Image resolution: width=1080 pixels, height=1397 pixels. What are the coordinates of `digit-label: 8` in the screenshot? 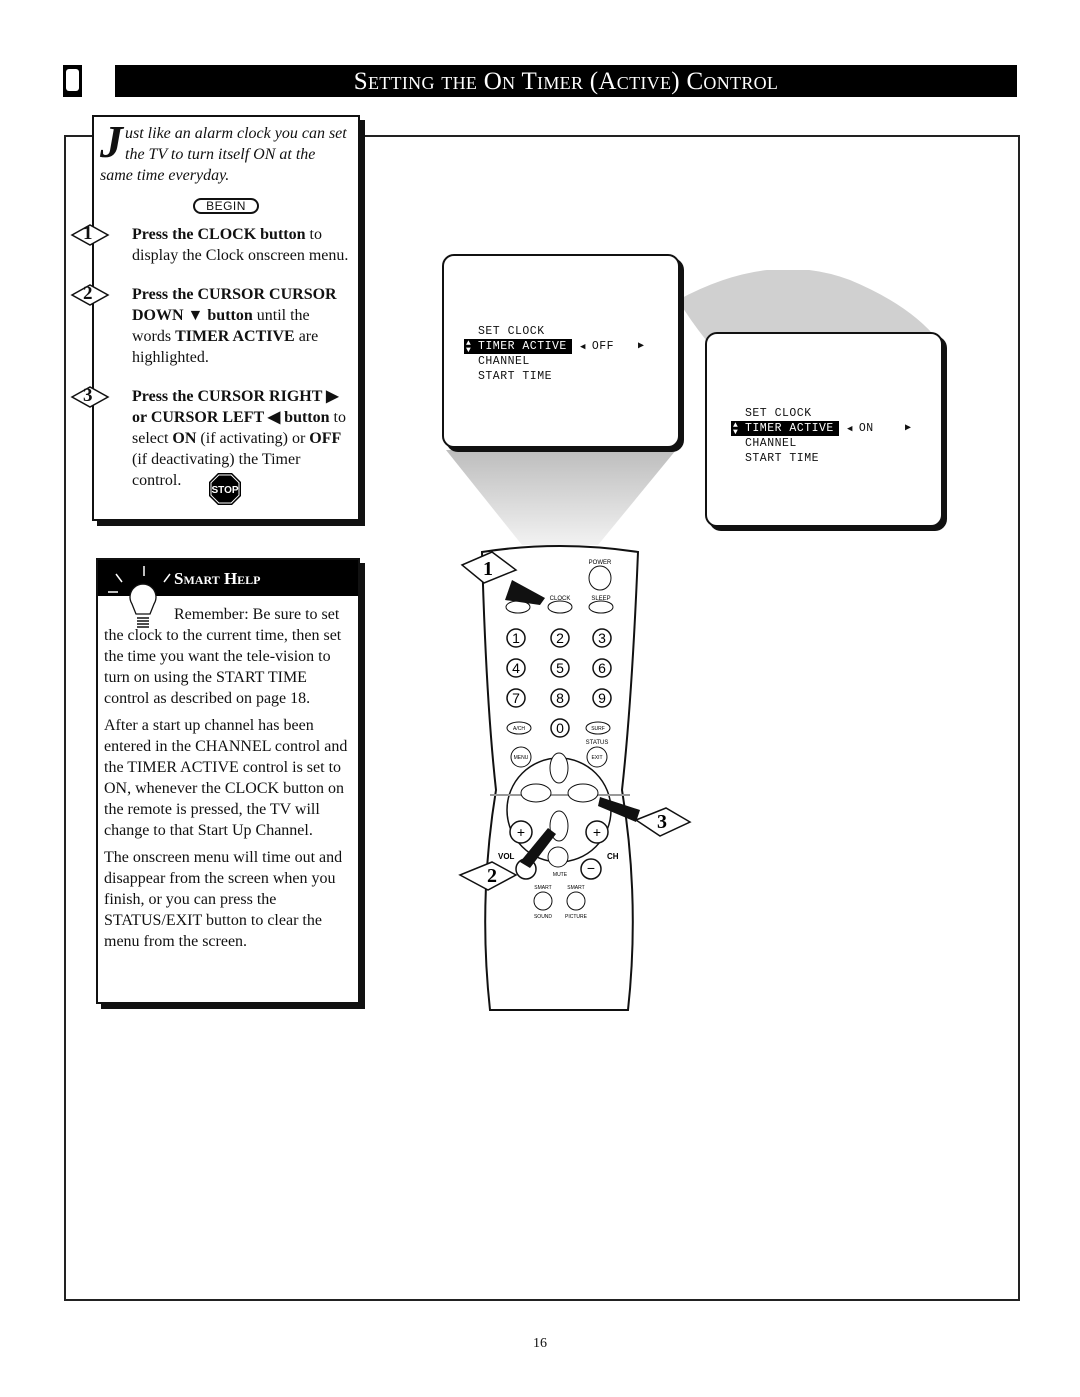 It's located at (560, 698).